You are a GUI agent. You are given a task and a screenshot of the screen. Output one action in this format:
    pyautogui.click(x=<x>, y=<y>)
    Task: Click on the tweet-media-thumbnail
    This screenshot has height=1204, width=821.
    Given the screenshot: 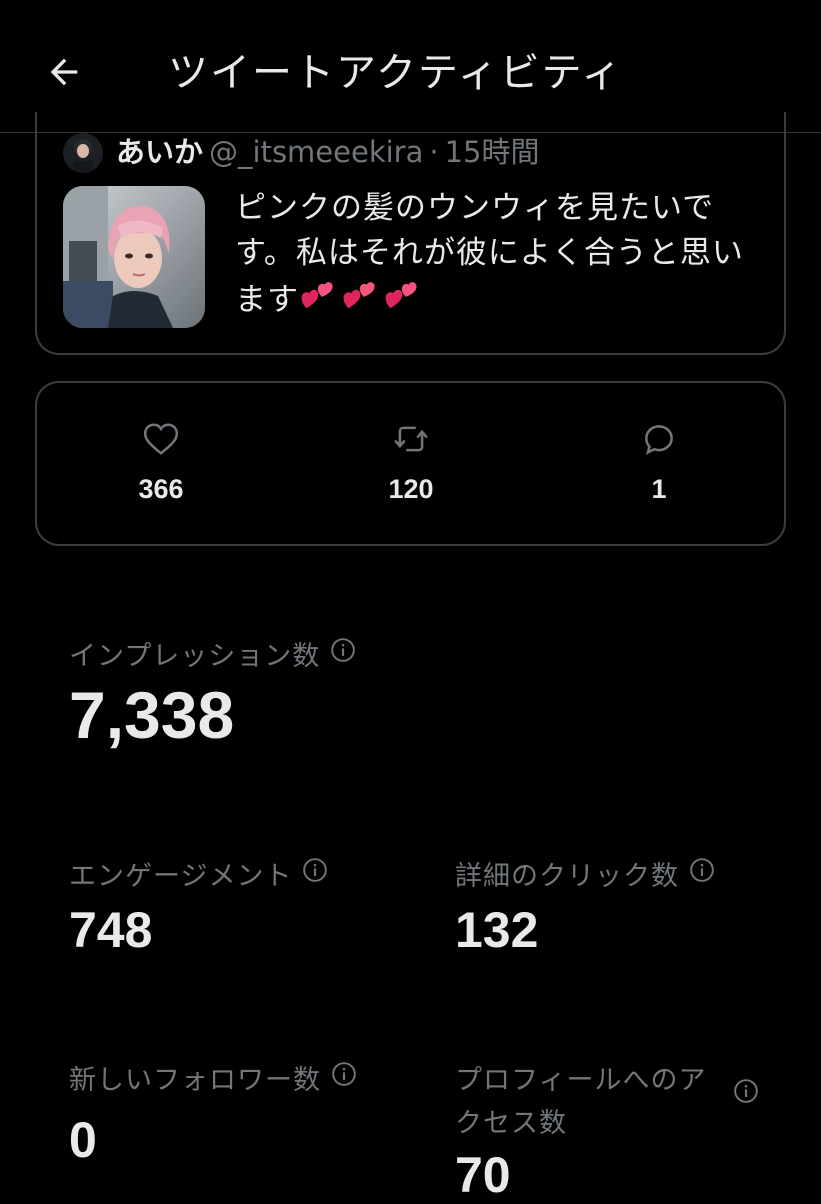 What is the action you would take?
    pyautogui.click(x=134, y=257)
    